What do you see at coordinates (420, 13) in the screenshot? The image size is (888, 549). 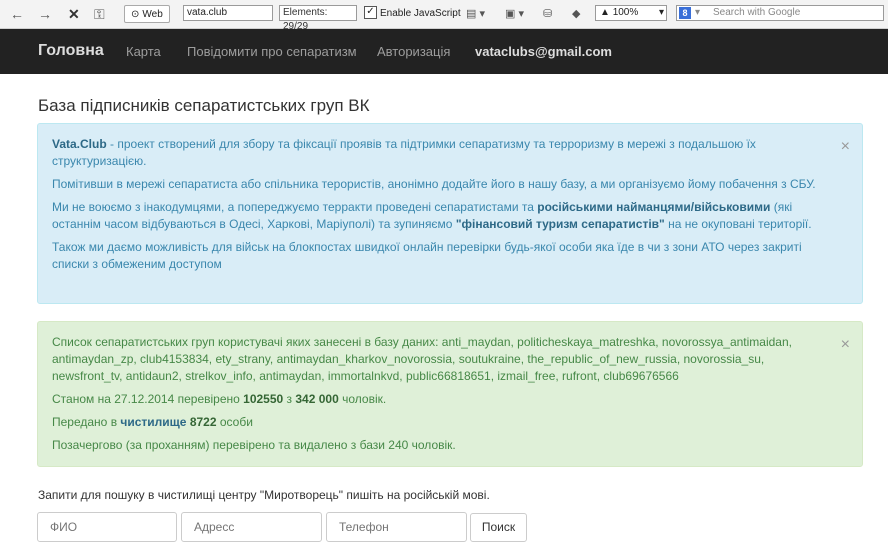 I see `enable-js-label: Enable JavaScript` at bounding box center [420, 13].